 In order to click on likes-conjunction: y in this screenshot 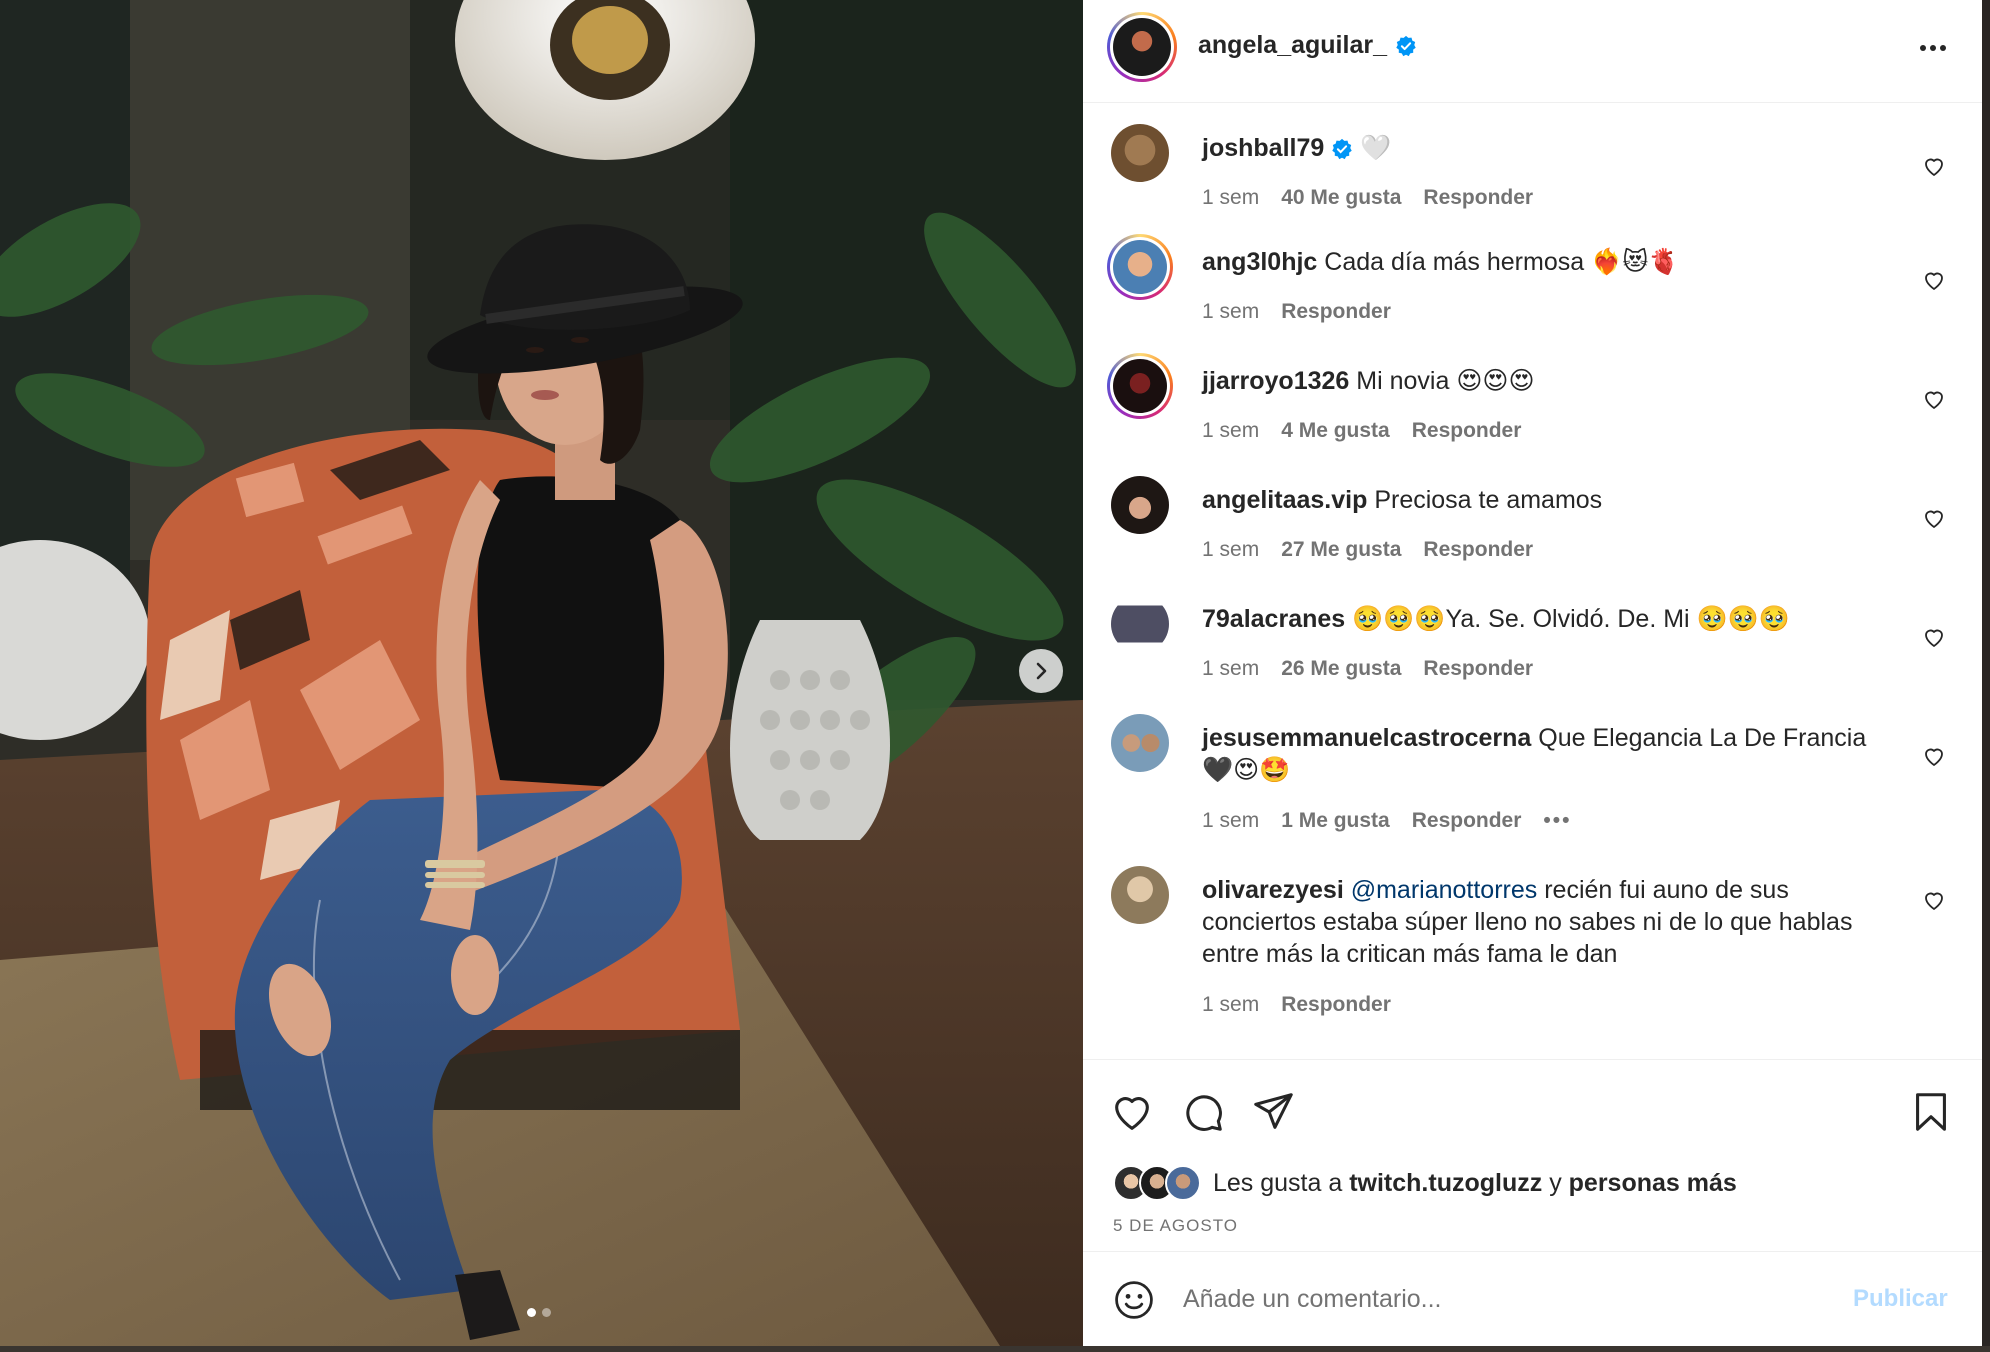, I will do `click(1555, 1183)`.